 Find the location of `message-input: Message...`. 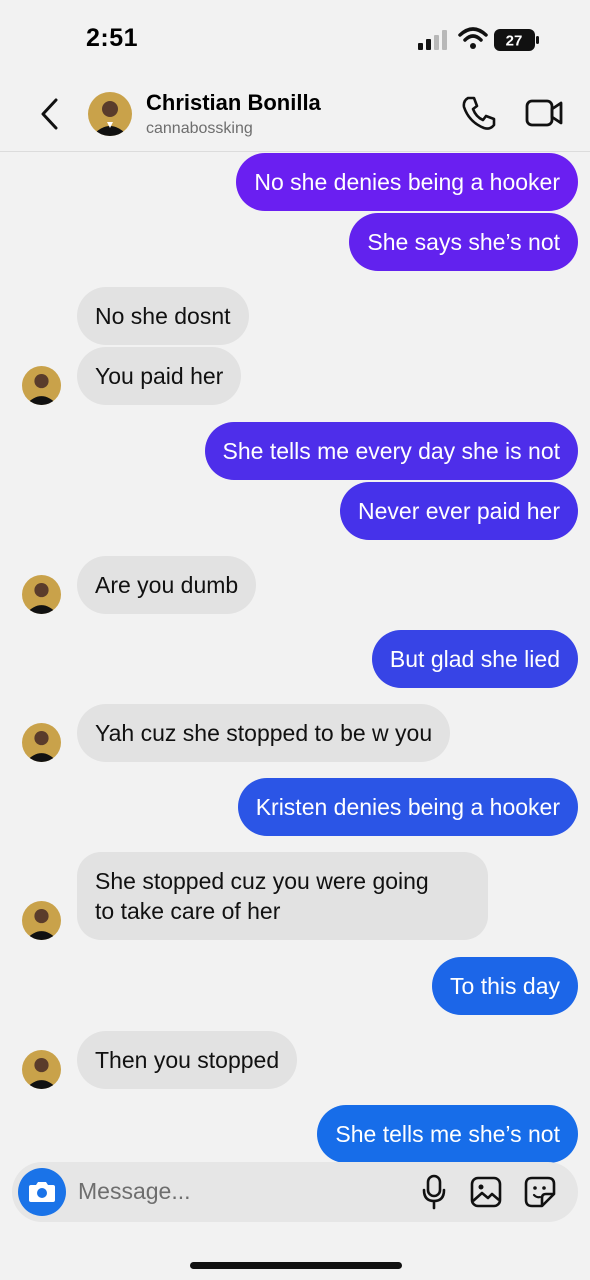

message-input: Message... is located at coordinates (134, 1191).